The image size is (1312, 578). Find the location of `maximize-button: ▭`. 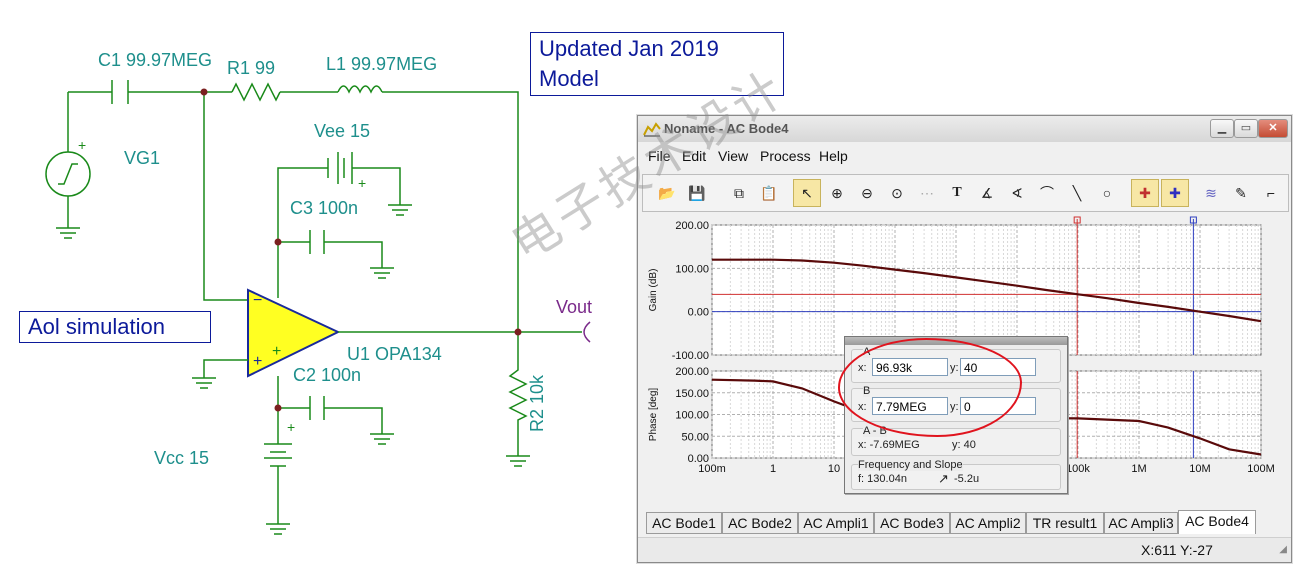

maximize-button: ▭ is located at coordinates (1246, 128).